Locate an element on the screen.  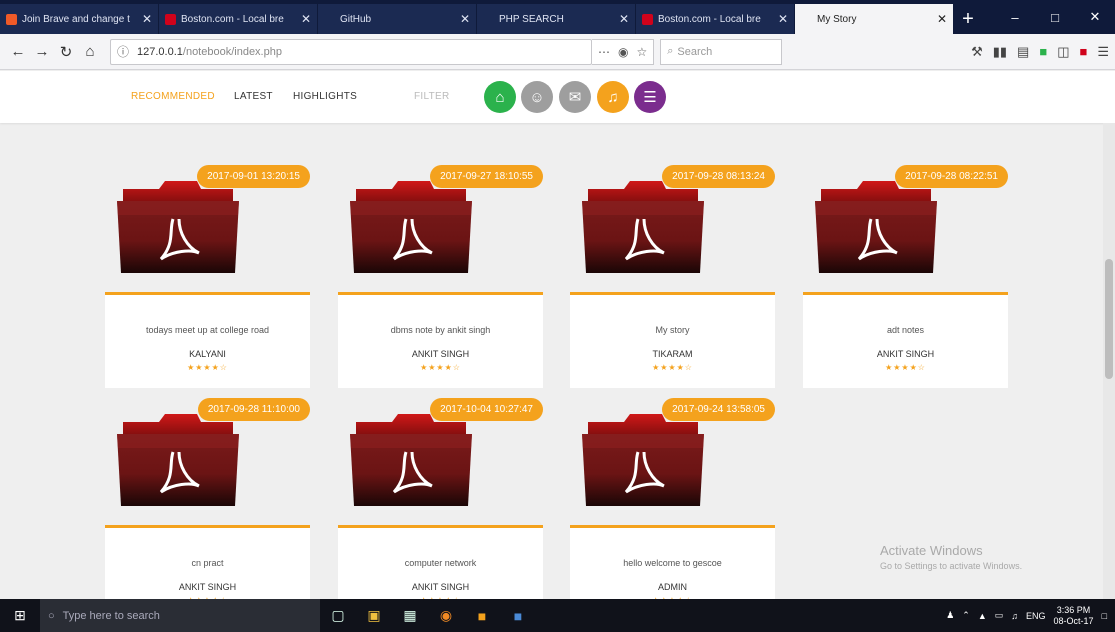
clock-date: 08-Oct-17 is located at coordinates (1073, 620).